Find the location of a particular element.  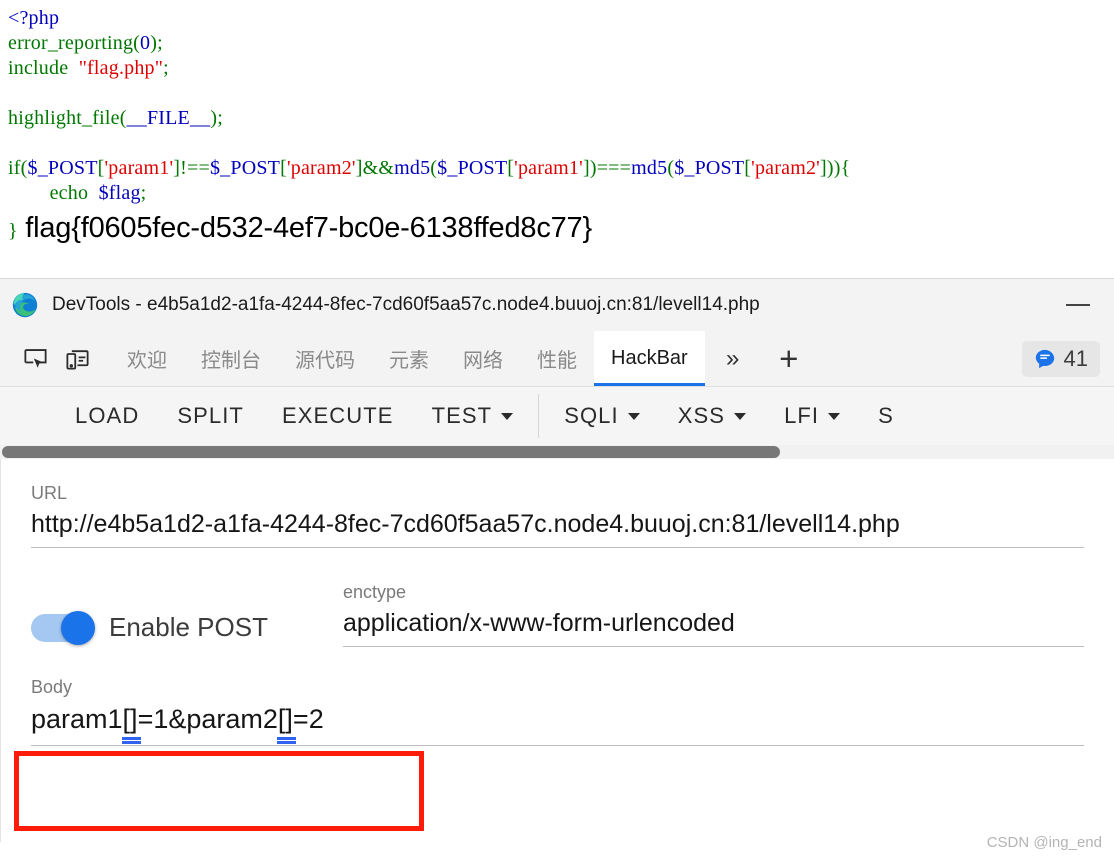

php-token: highlight_file is located at coordinates (64, 118).